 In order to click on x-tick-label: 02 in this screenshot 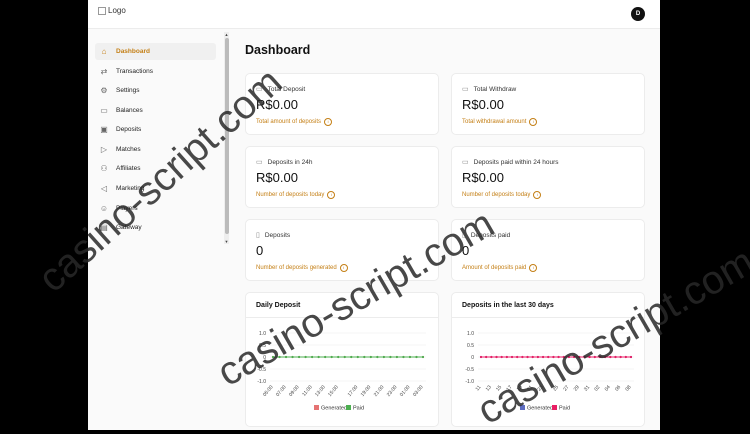, I will do `click(597, 388)`.